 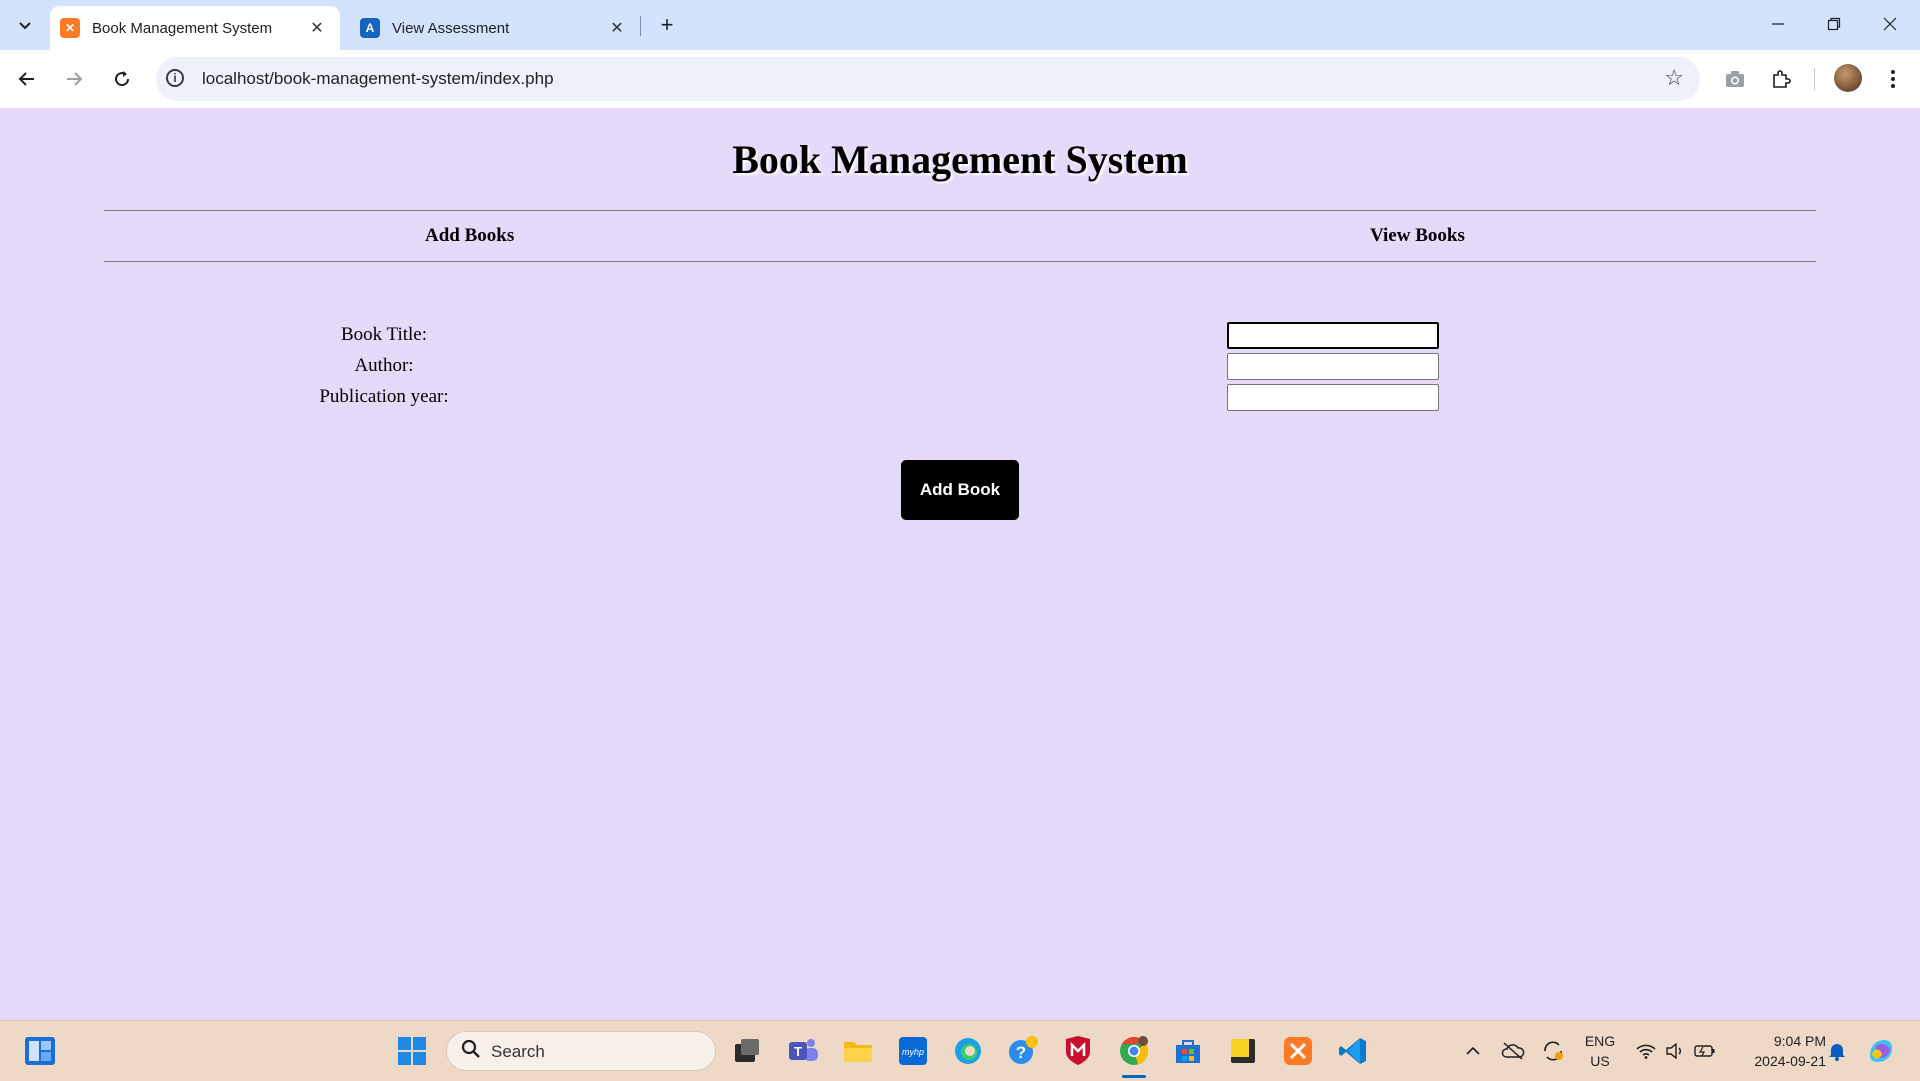 I want to click on language-code: ENG, so click(x=1600, y=1041).